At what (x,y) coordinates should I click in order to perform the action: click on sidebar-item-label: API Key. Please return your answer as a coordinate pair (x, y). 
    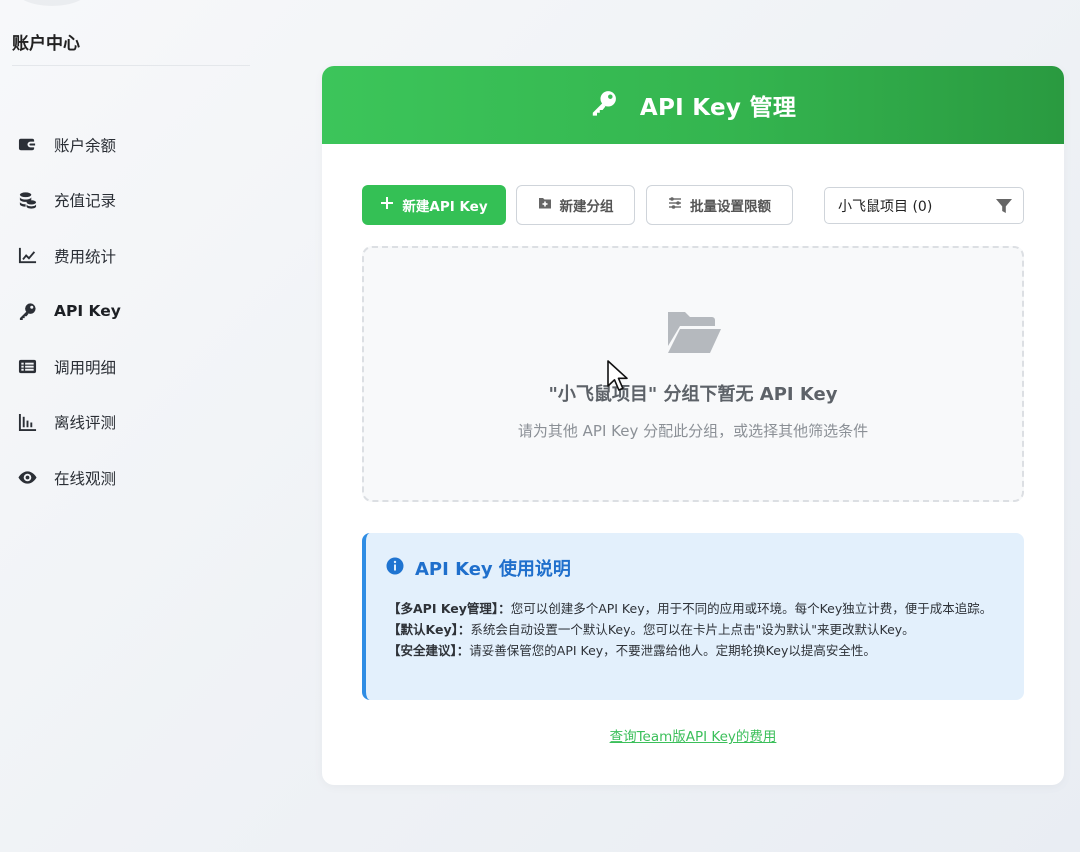
    Looking at the image, I should click on (87, 311).